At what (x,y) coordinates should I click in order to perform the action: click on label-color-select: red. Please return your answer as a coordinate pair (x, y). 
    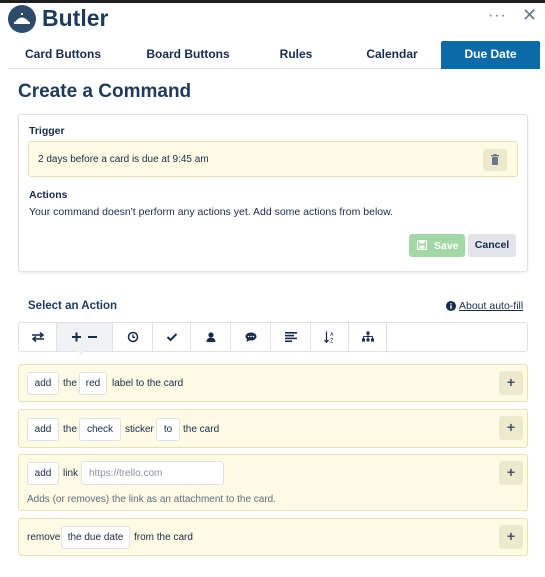
    Looking at the image, I should click on (93, 383).